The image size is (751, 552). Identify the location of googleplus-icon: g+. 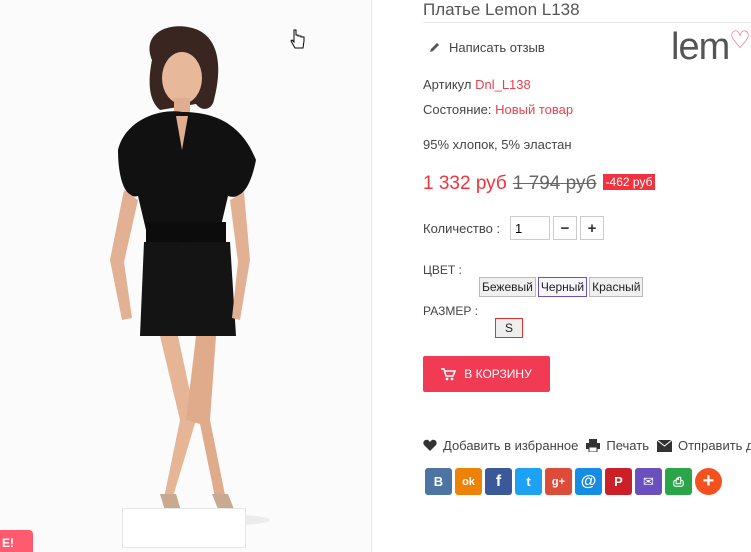
(558, 481).